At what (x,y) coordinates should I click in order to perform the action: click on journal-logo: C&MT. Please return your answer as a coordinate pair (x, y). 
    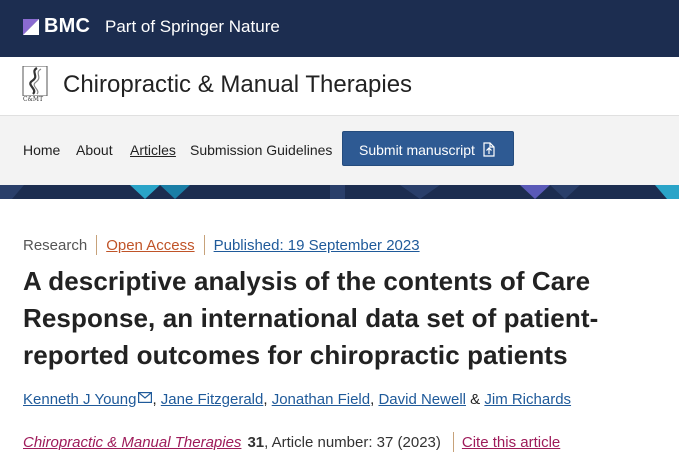
    Looking at the image, I should click on (35, 85).